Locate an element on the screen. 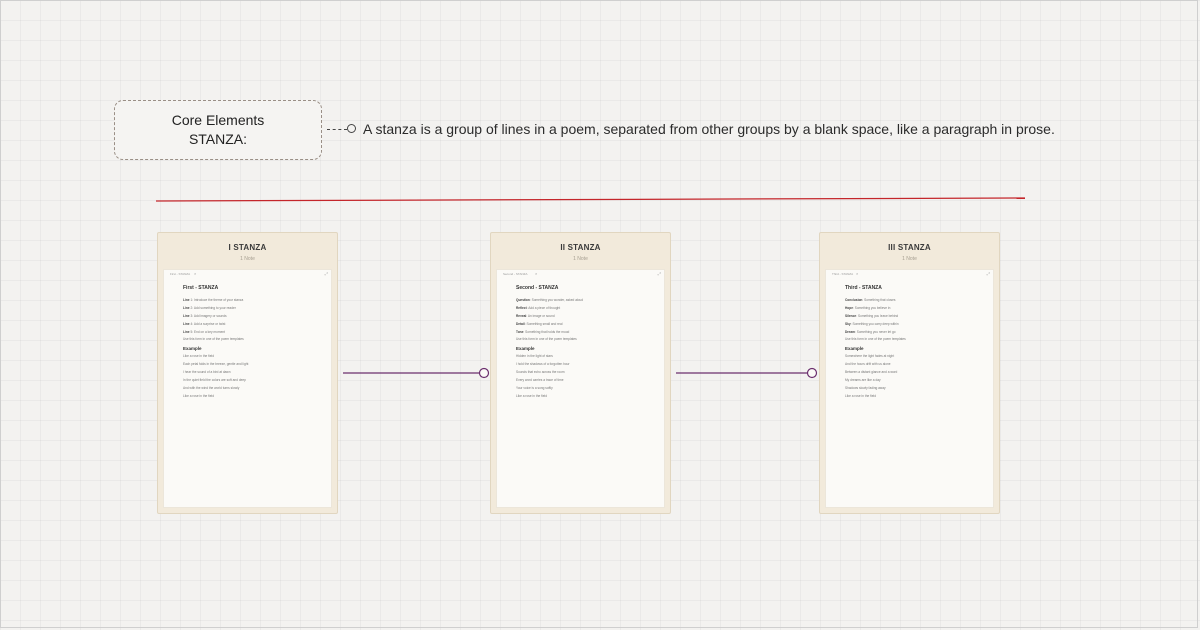  note-line: Line 3: Add imagery or sounds is located at coordinates (205, 315).